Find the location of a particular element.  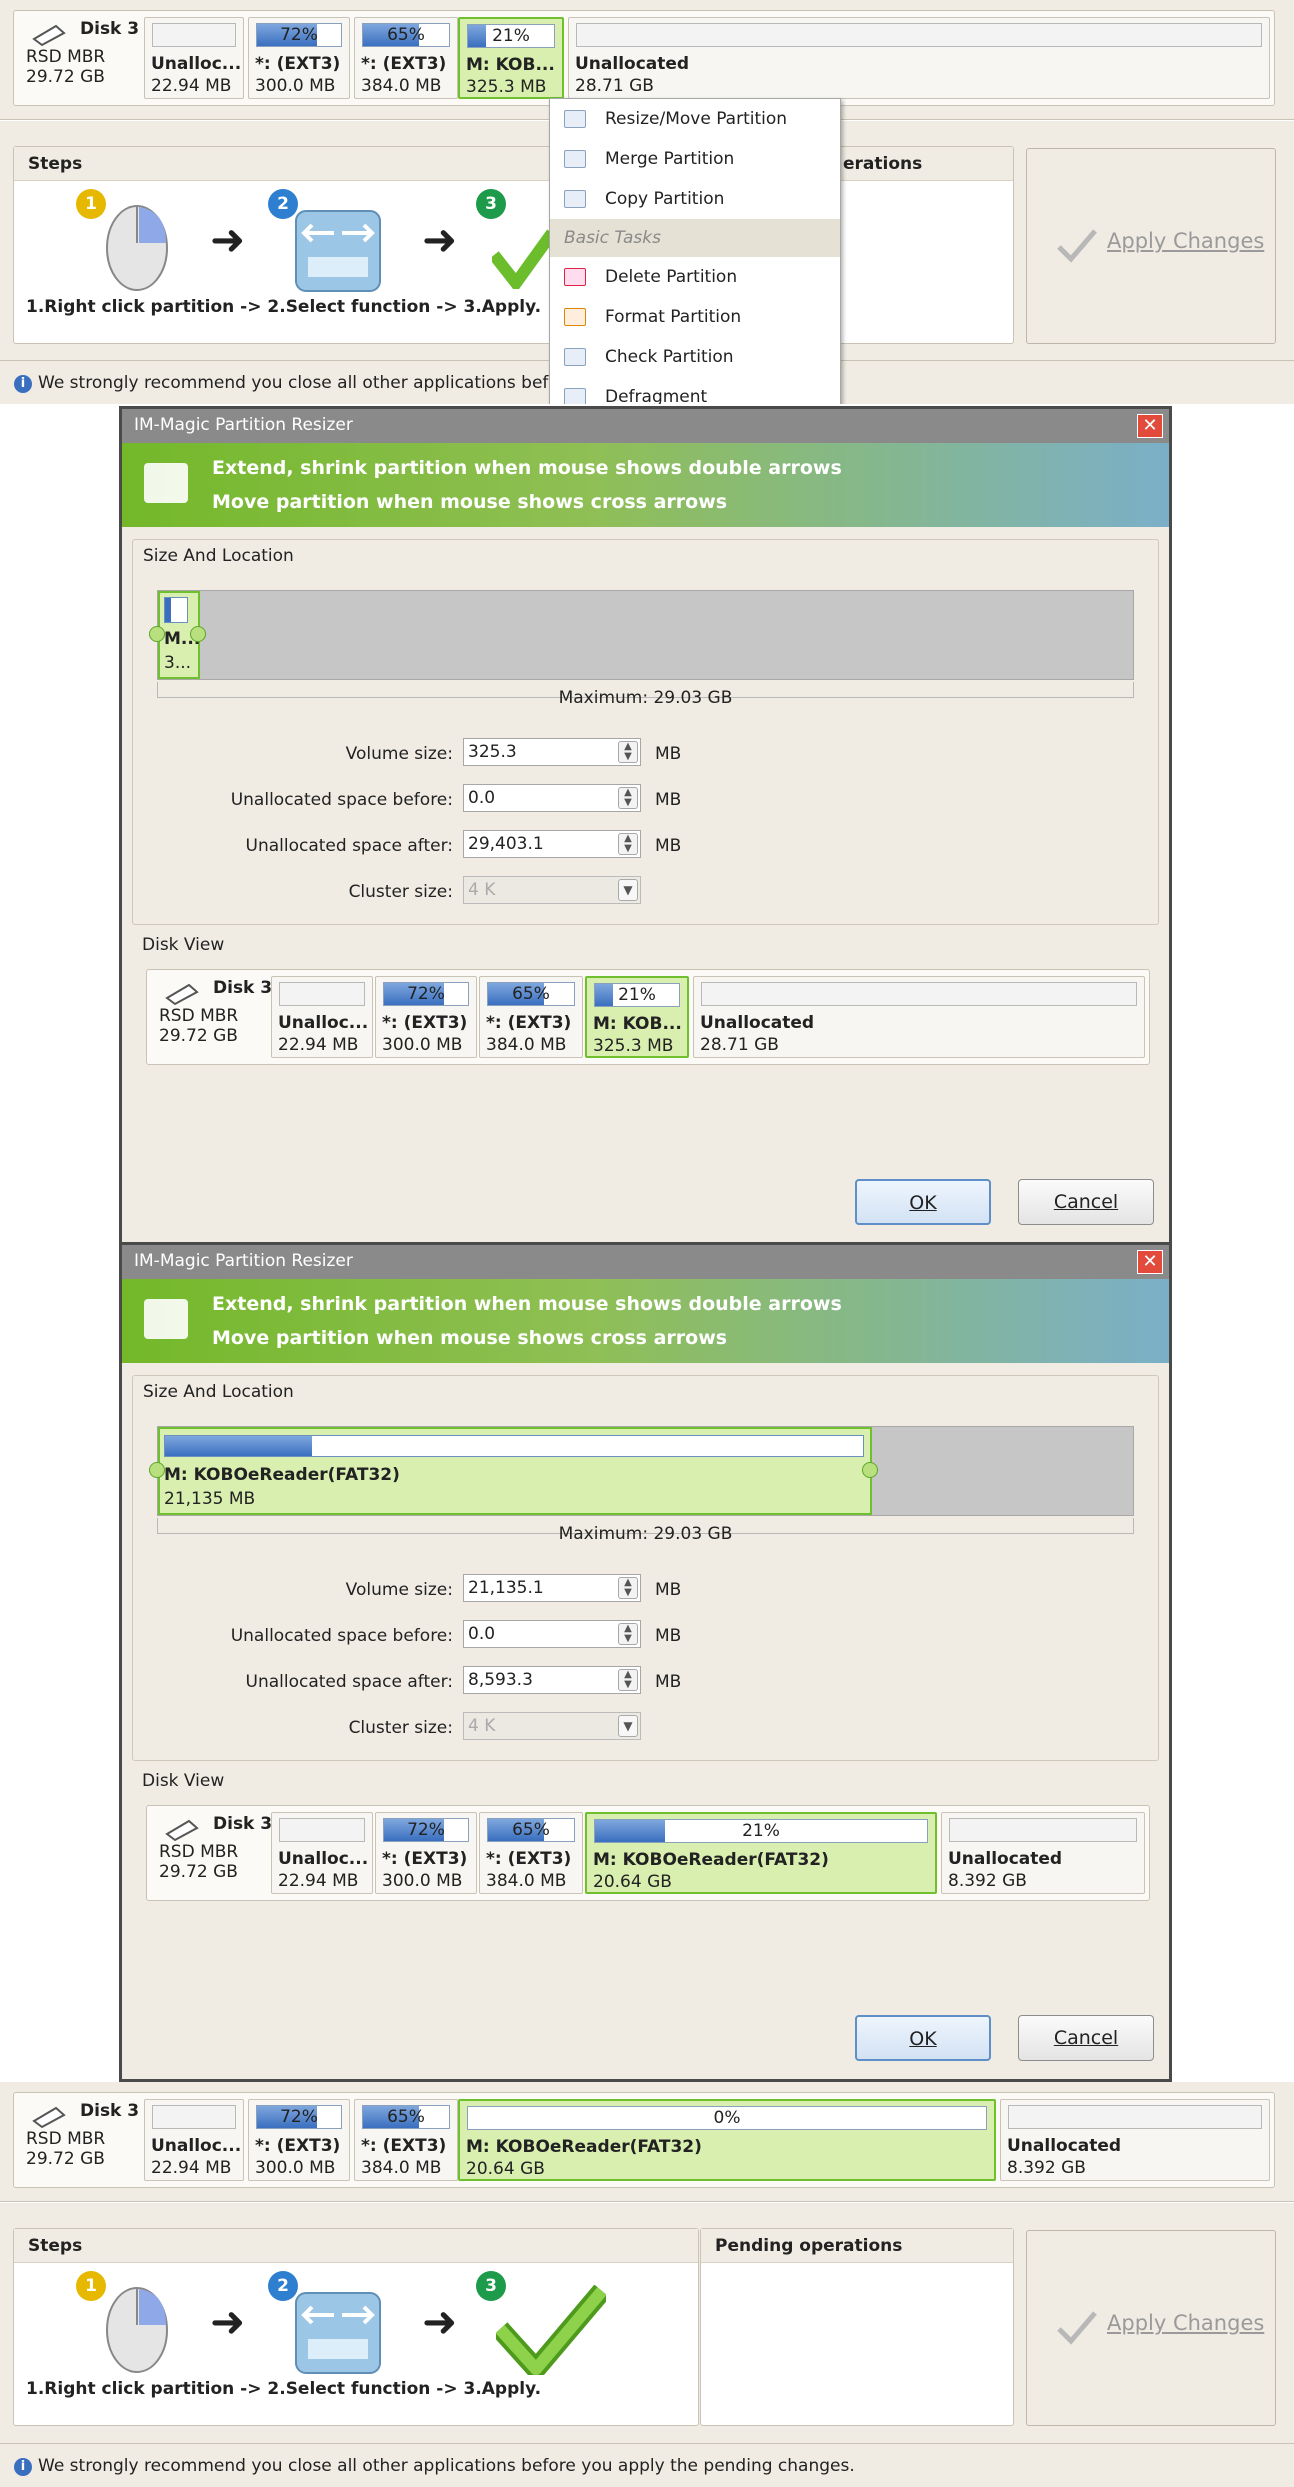

partition-track: M: KOBOeReader(FAT32) 21,135 MB is located at coordinates (641, 1471).